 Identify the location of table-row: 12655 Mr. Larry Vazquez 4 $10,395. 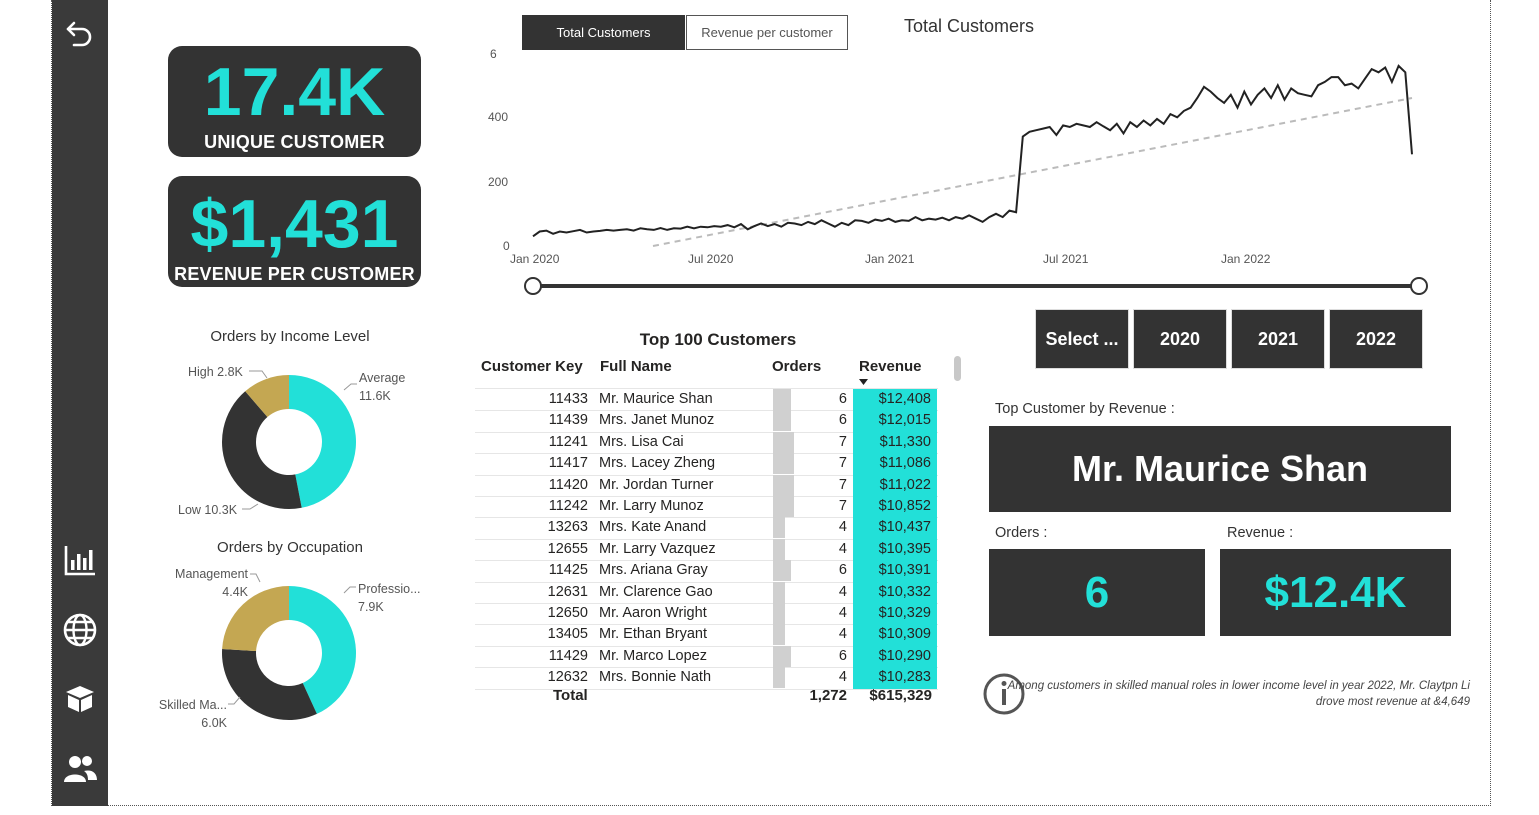
(706, 550).